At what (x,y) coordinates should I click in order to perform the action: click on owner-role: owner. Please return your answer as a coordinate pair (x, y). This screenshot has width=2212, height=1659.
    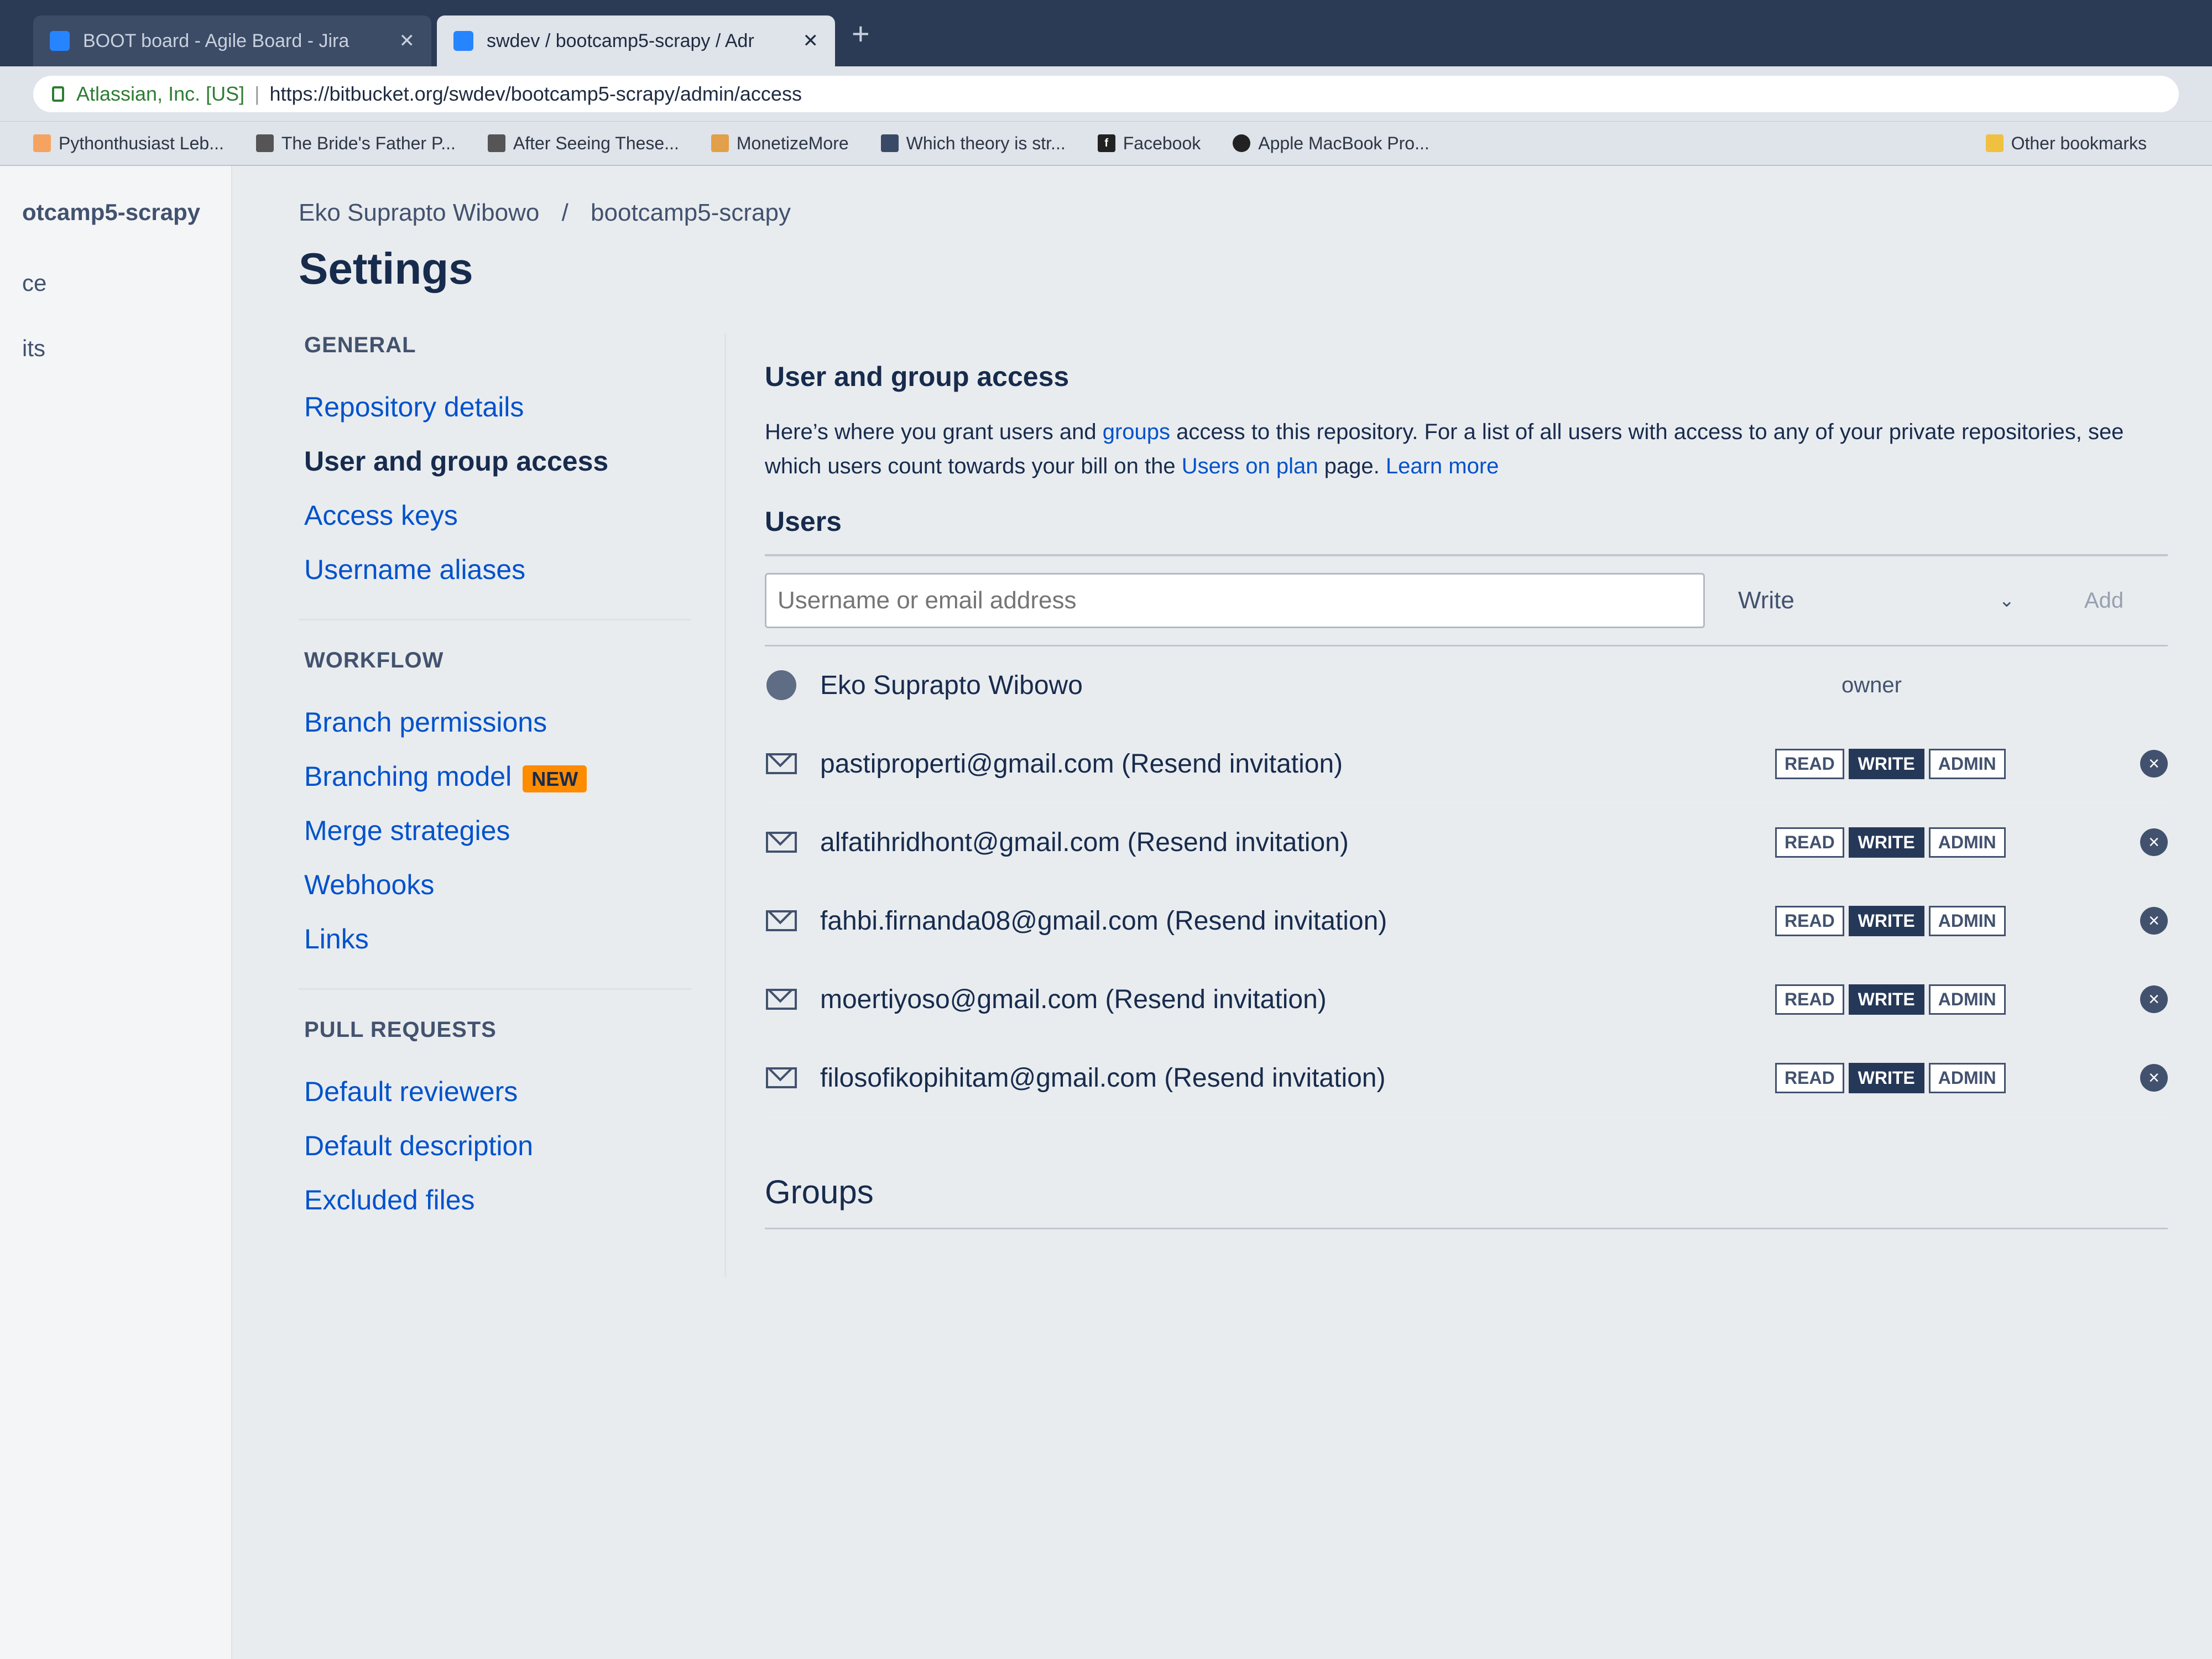
    Looking at the image, I should click on (1872, 685).